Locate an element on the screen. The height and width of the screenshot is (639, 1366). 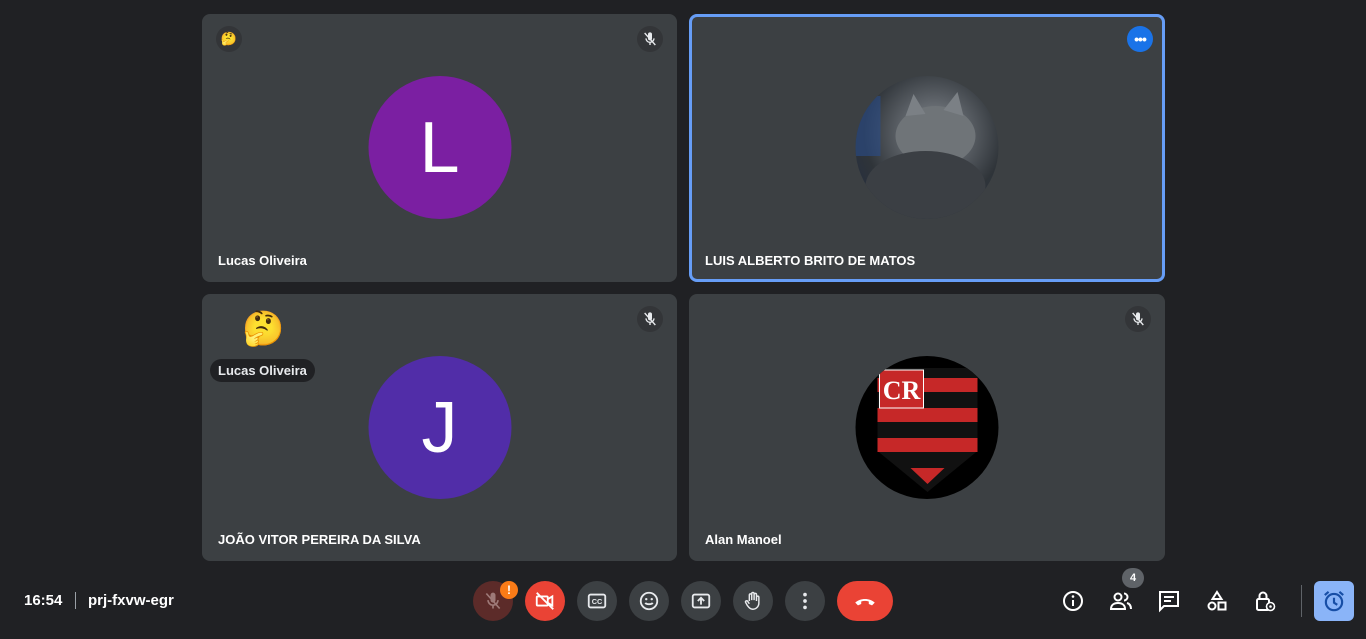
more-options-button is located at coordinates (805, 601).